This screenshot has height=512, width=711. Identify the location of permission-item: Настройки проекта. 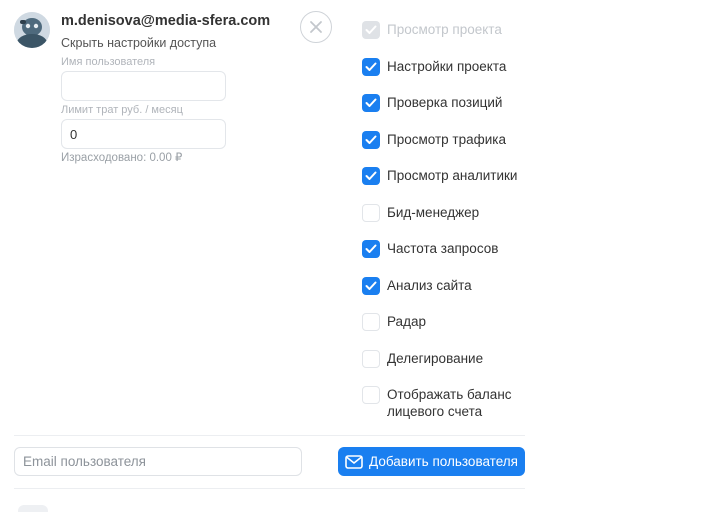
(434, 67).